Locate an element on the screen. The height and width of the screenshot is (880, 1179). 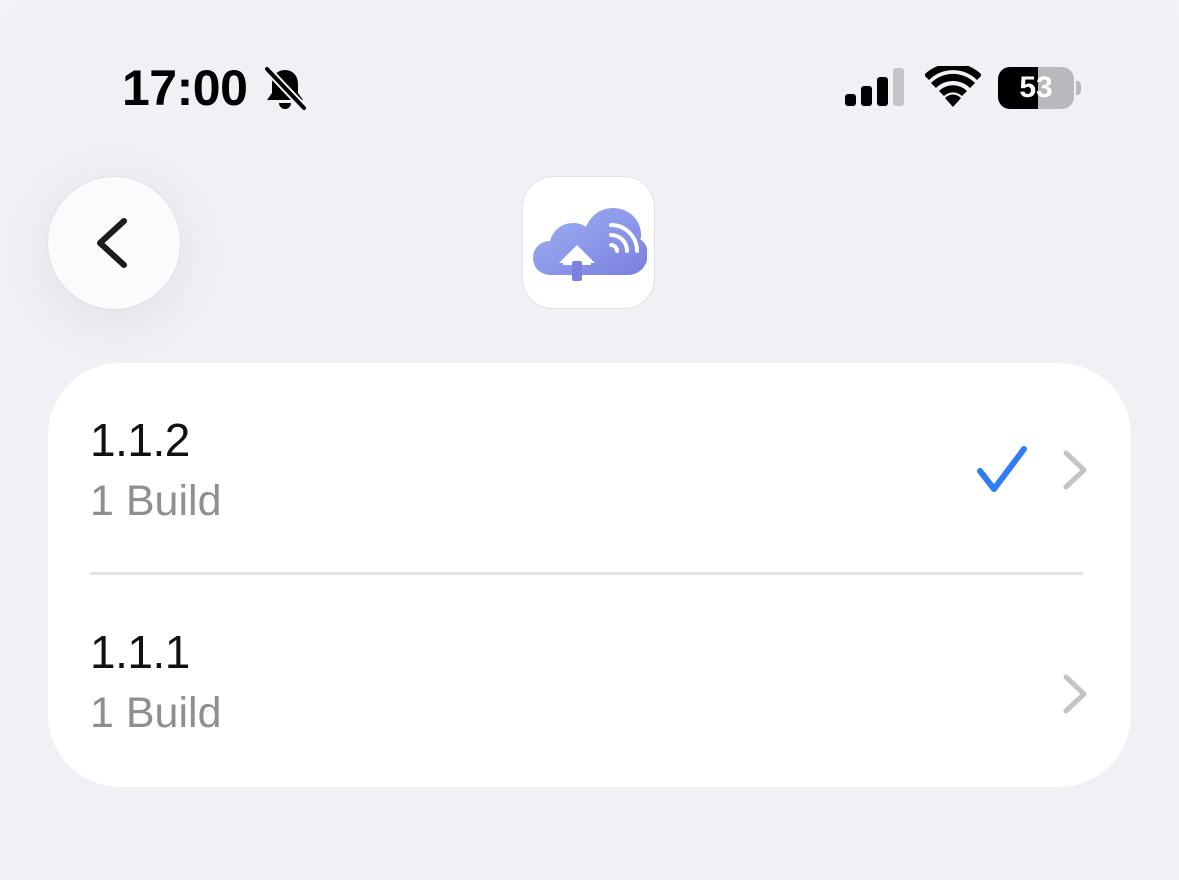
checkmark-icon is located at coordinates (1002, 469).